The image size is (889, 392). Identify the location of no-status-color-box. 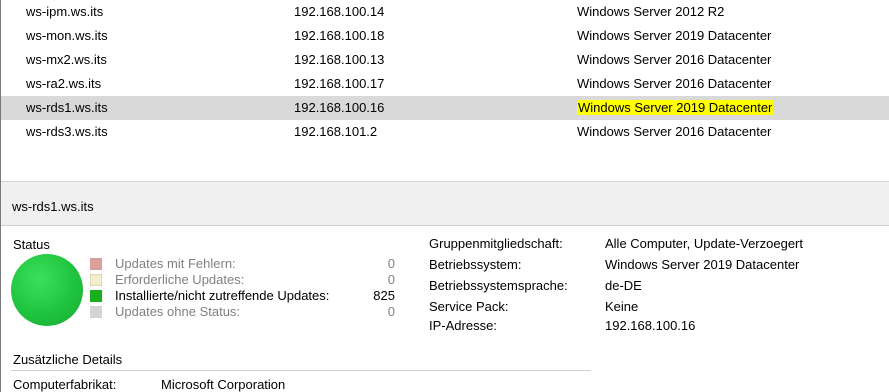
(96, 312).